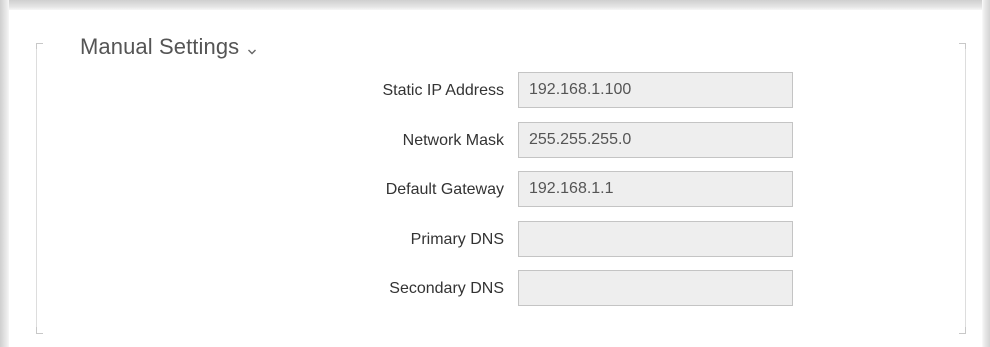 Image resolution: width=990 pixels, height=347 pixels. I want to click on secondary-dns-input, so click(655, 288).